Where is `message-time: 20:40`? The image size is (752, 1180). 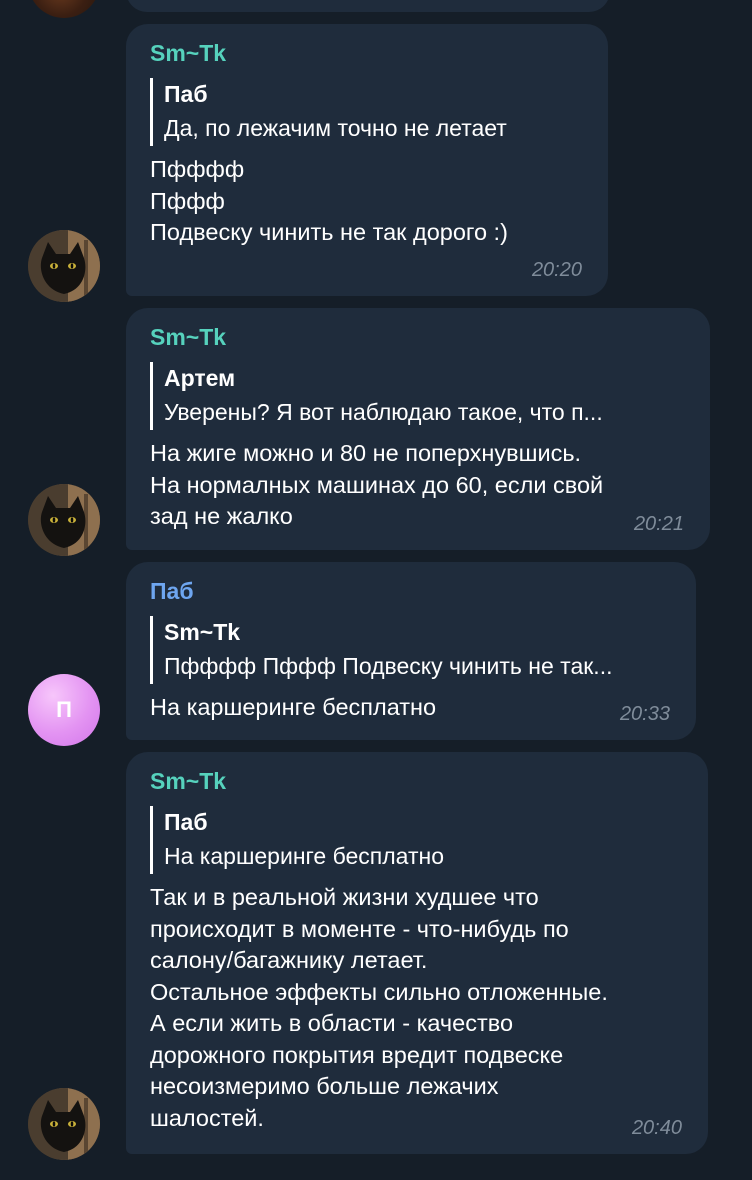
message-time: 20:40 is located at coordinates (656, 1128).